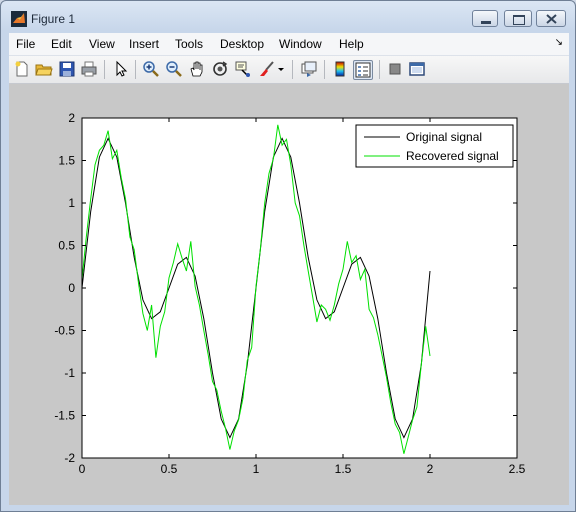 The height and width of the screenshot is (512, 576). Describe the element at coordinates (256, 469) in the screenshot. I see `x-tick-label: 1` at that location.